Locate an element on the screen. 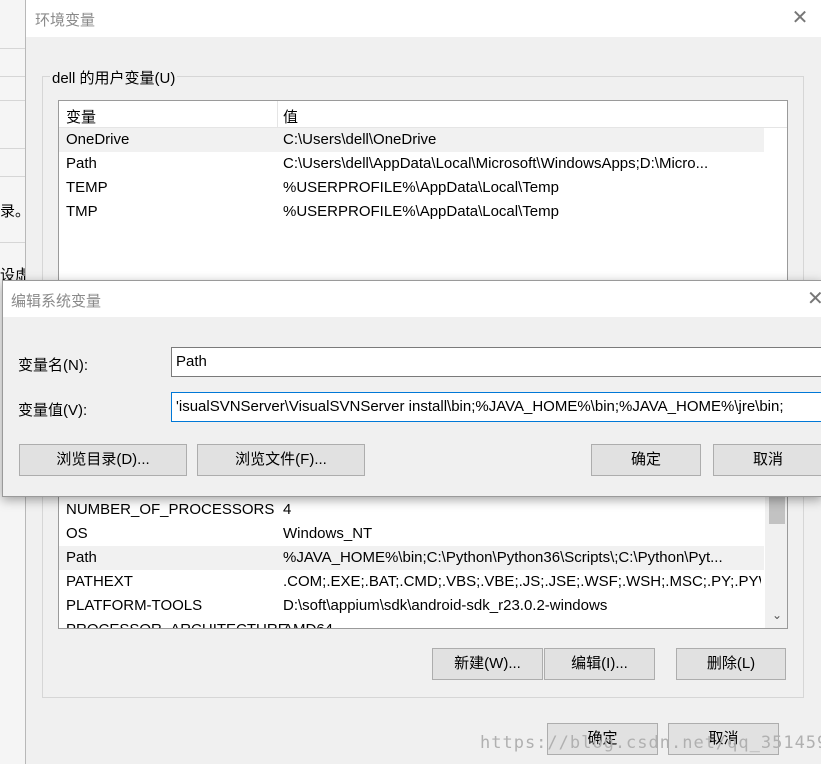 The width and height of the screenshot is (821, 764). list-item: PROCESSOR_ARCHITECTURE AMD64 is located at coordinates (411, 623).